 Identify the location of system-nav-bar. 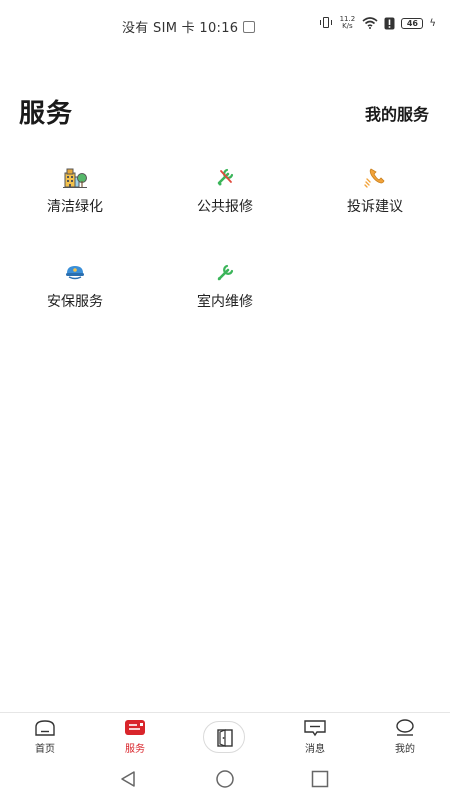
(225, 781).